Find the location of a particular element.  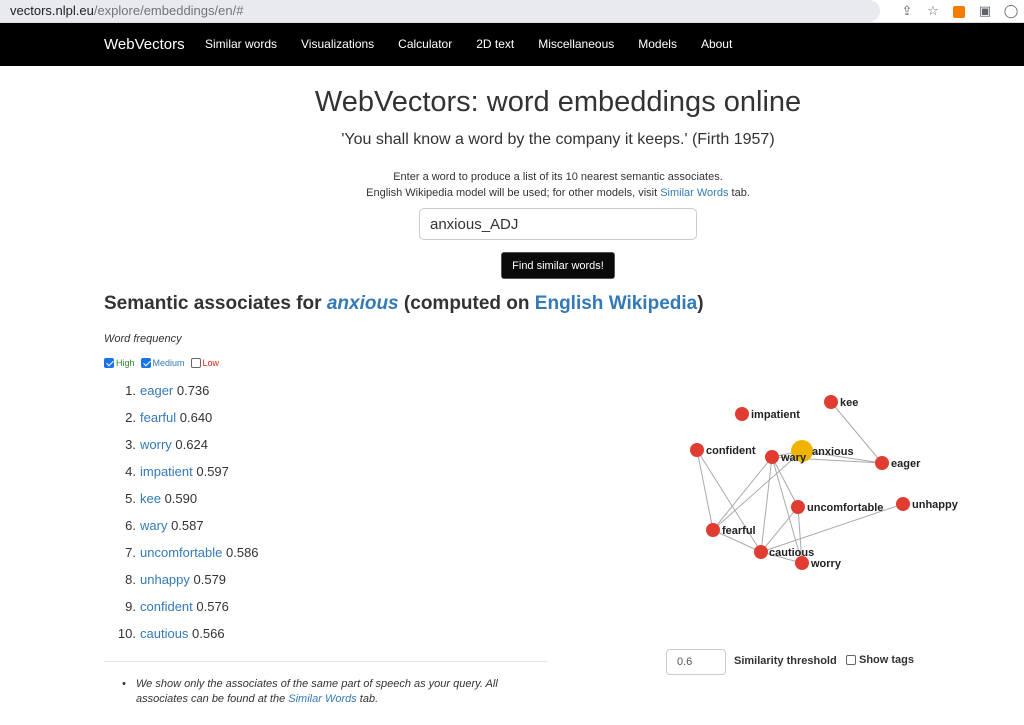

graph-node-label-wary: wary is located at coordinates (793, 458).